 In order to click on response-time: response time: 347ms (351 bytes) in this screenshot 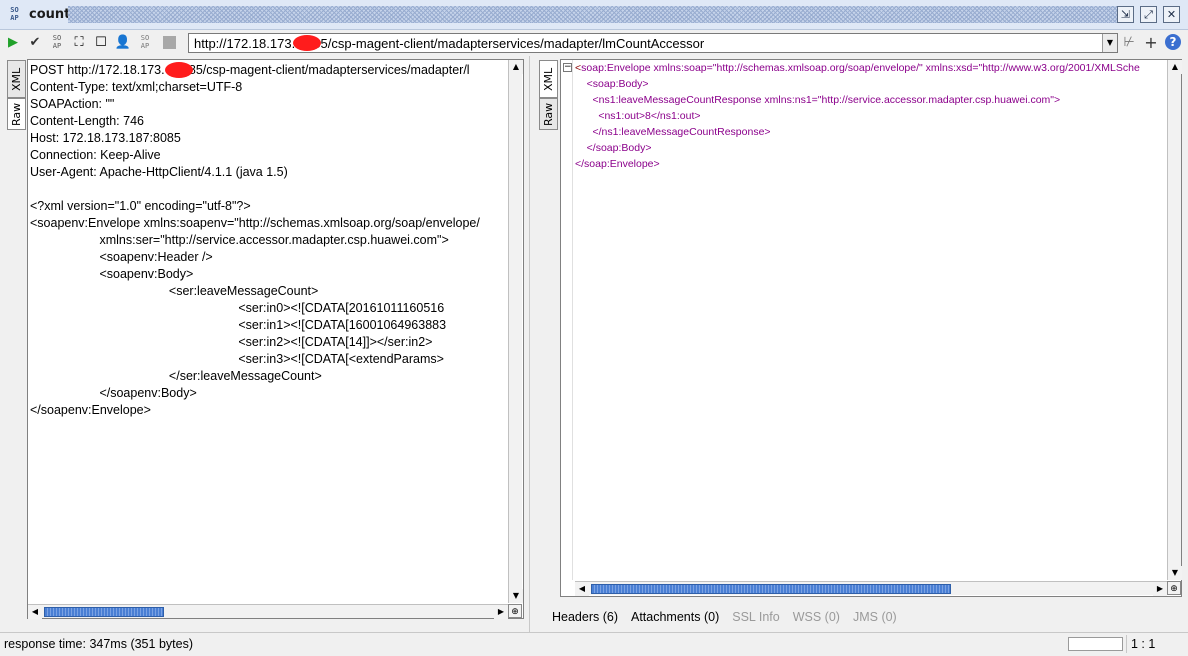, I will do `click(98, 644)`.